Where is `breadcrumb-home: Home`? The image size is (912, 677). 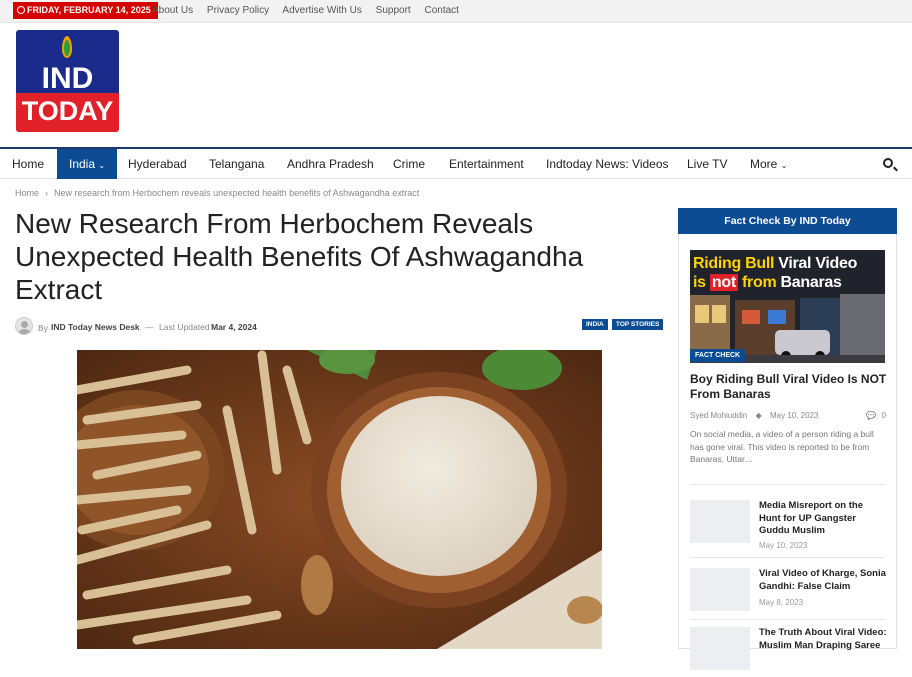 breadcrumb-home: Home is located at coordinates (27, 193).